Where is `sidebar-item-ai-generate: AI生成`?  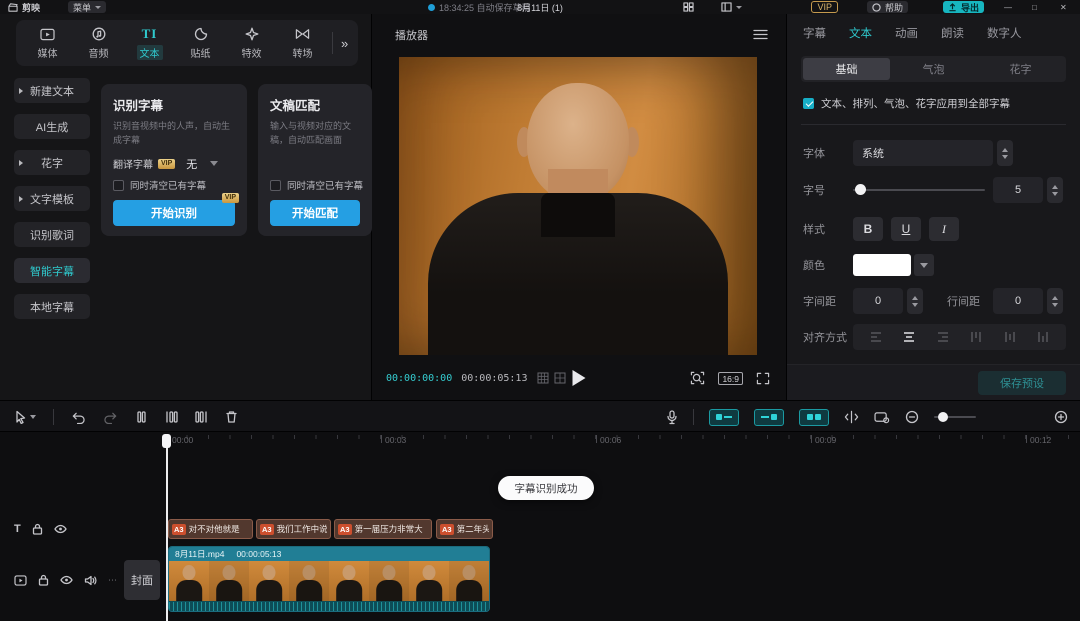 sidebar-item-ai-generate: AI生成 is located at coordinates (52, 126).